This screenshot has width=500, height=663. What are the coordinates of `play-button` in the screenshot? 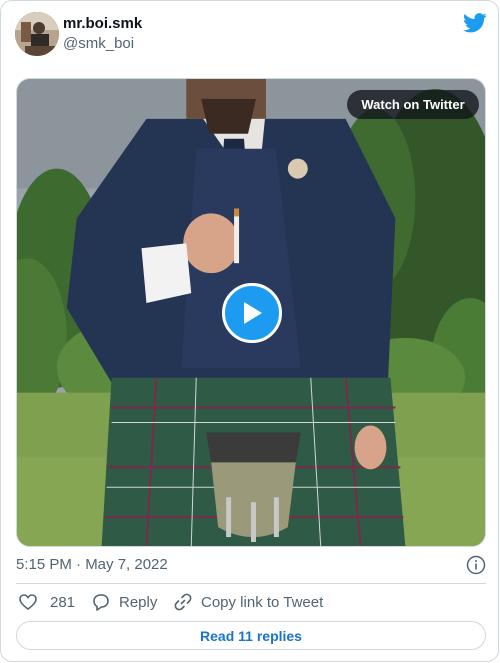 It's located at (252, 313).